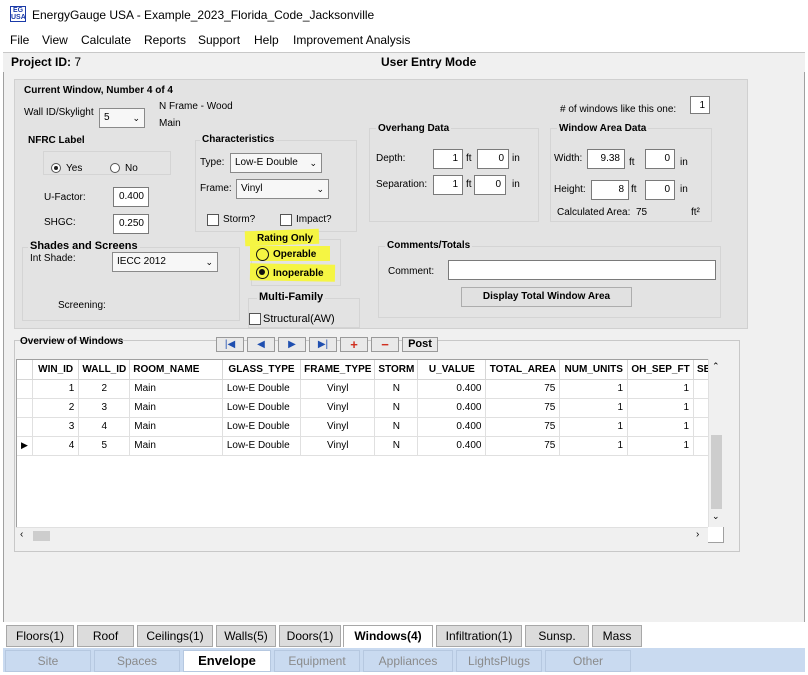 The image size is (808, 675). I want to click on operable-radio, so click(262, 254).